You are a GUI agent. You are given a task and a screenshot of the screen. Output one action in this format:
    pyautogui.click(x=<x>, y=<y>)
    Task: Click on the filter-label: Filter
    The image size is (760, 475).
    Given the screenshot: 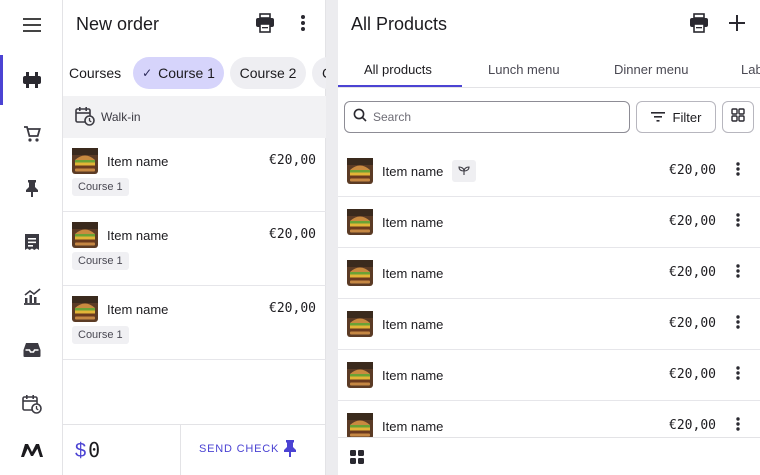 What is the action you would take?
    pyautogui.click(x=687, y=117)
    